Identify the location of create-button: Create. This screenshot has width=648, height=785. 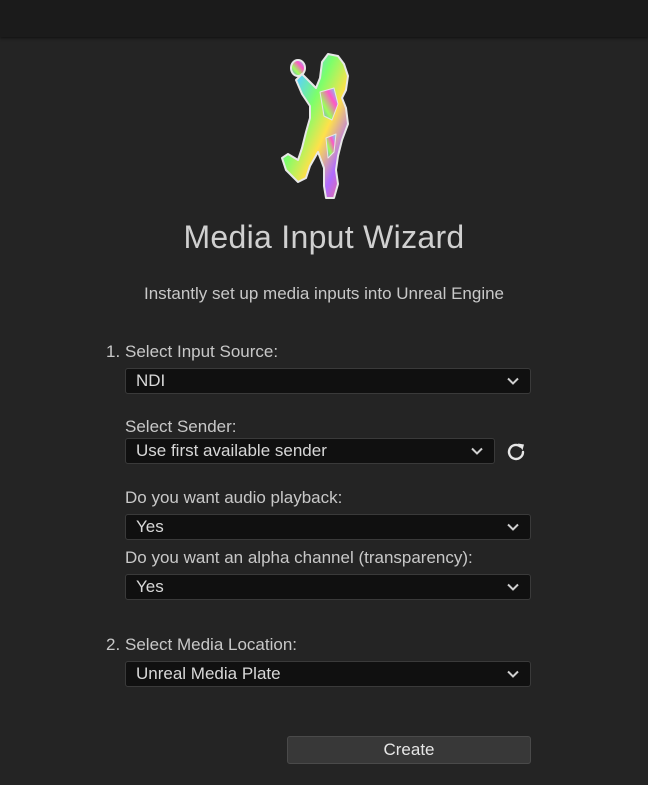
(409, 750).